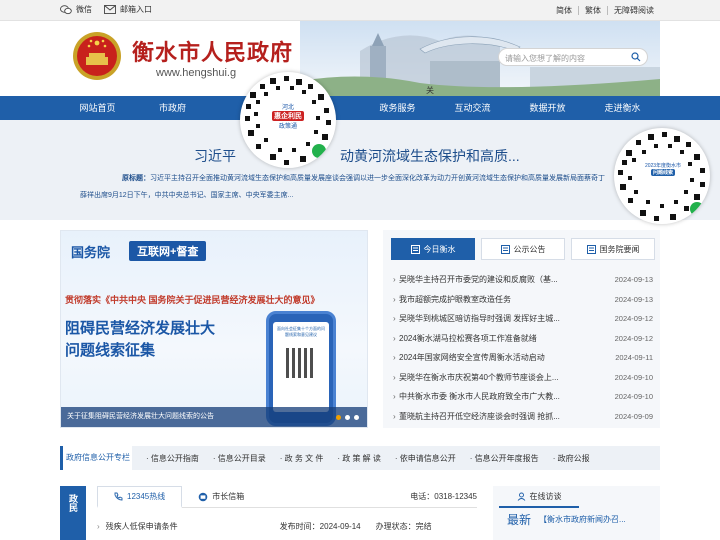  What do you see at coordinates (593, 10) in the screenshot?
I see `traditional-link: 繁体` at bounding box center [593, 10].